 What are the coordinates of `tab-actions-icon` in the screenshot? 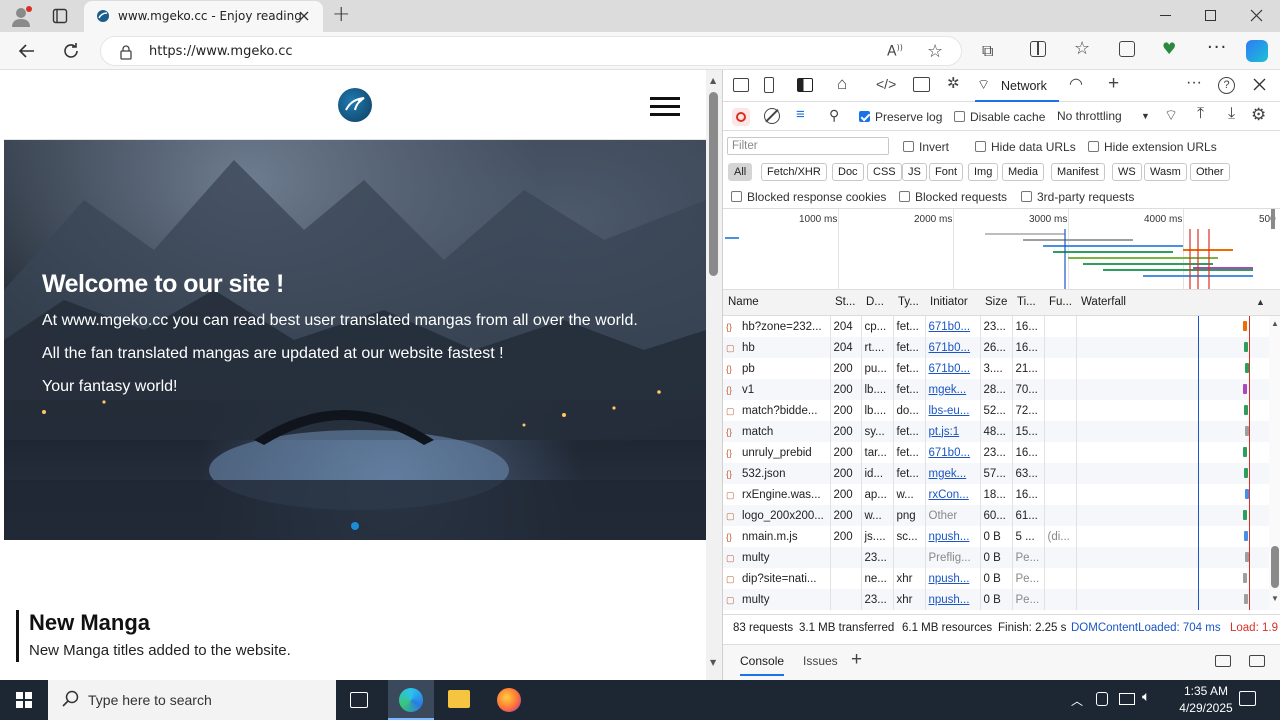 It's located at (60, 16).